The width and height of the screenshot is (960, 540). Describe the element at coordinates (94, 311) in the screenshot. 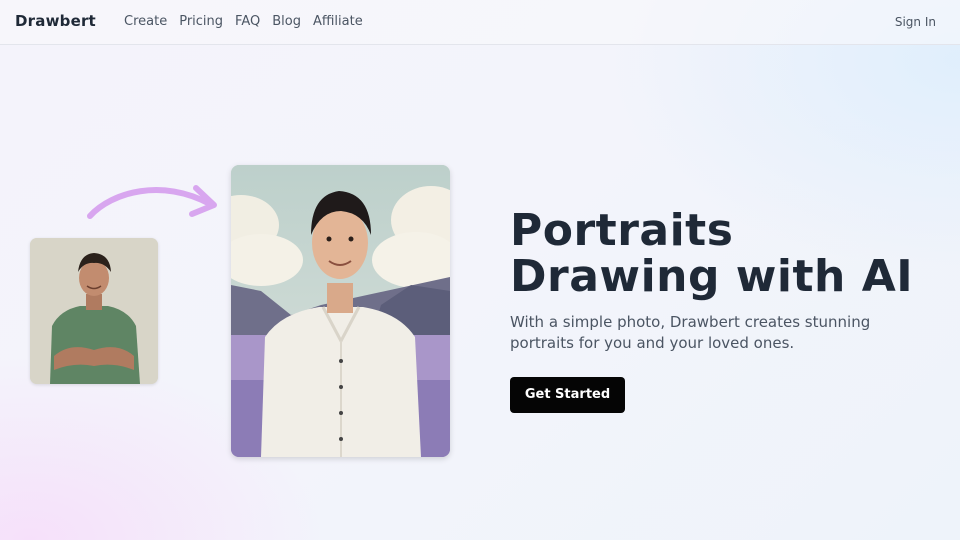

I see `source-photo` at that location.